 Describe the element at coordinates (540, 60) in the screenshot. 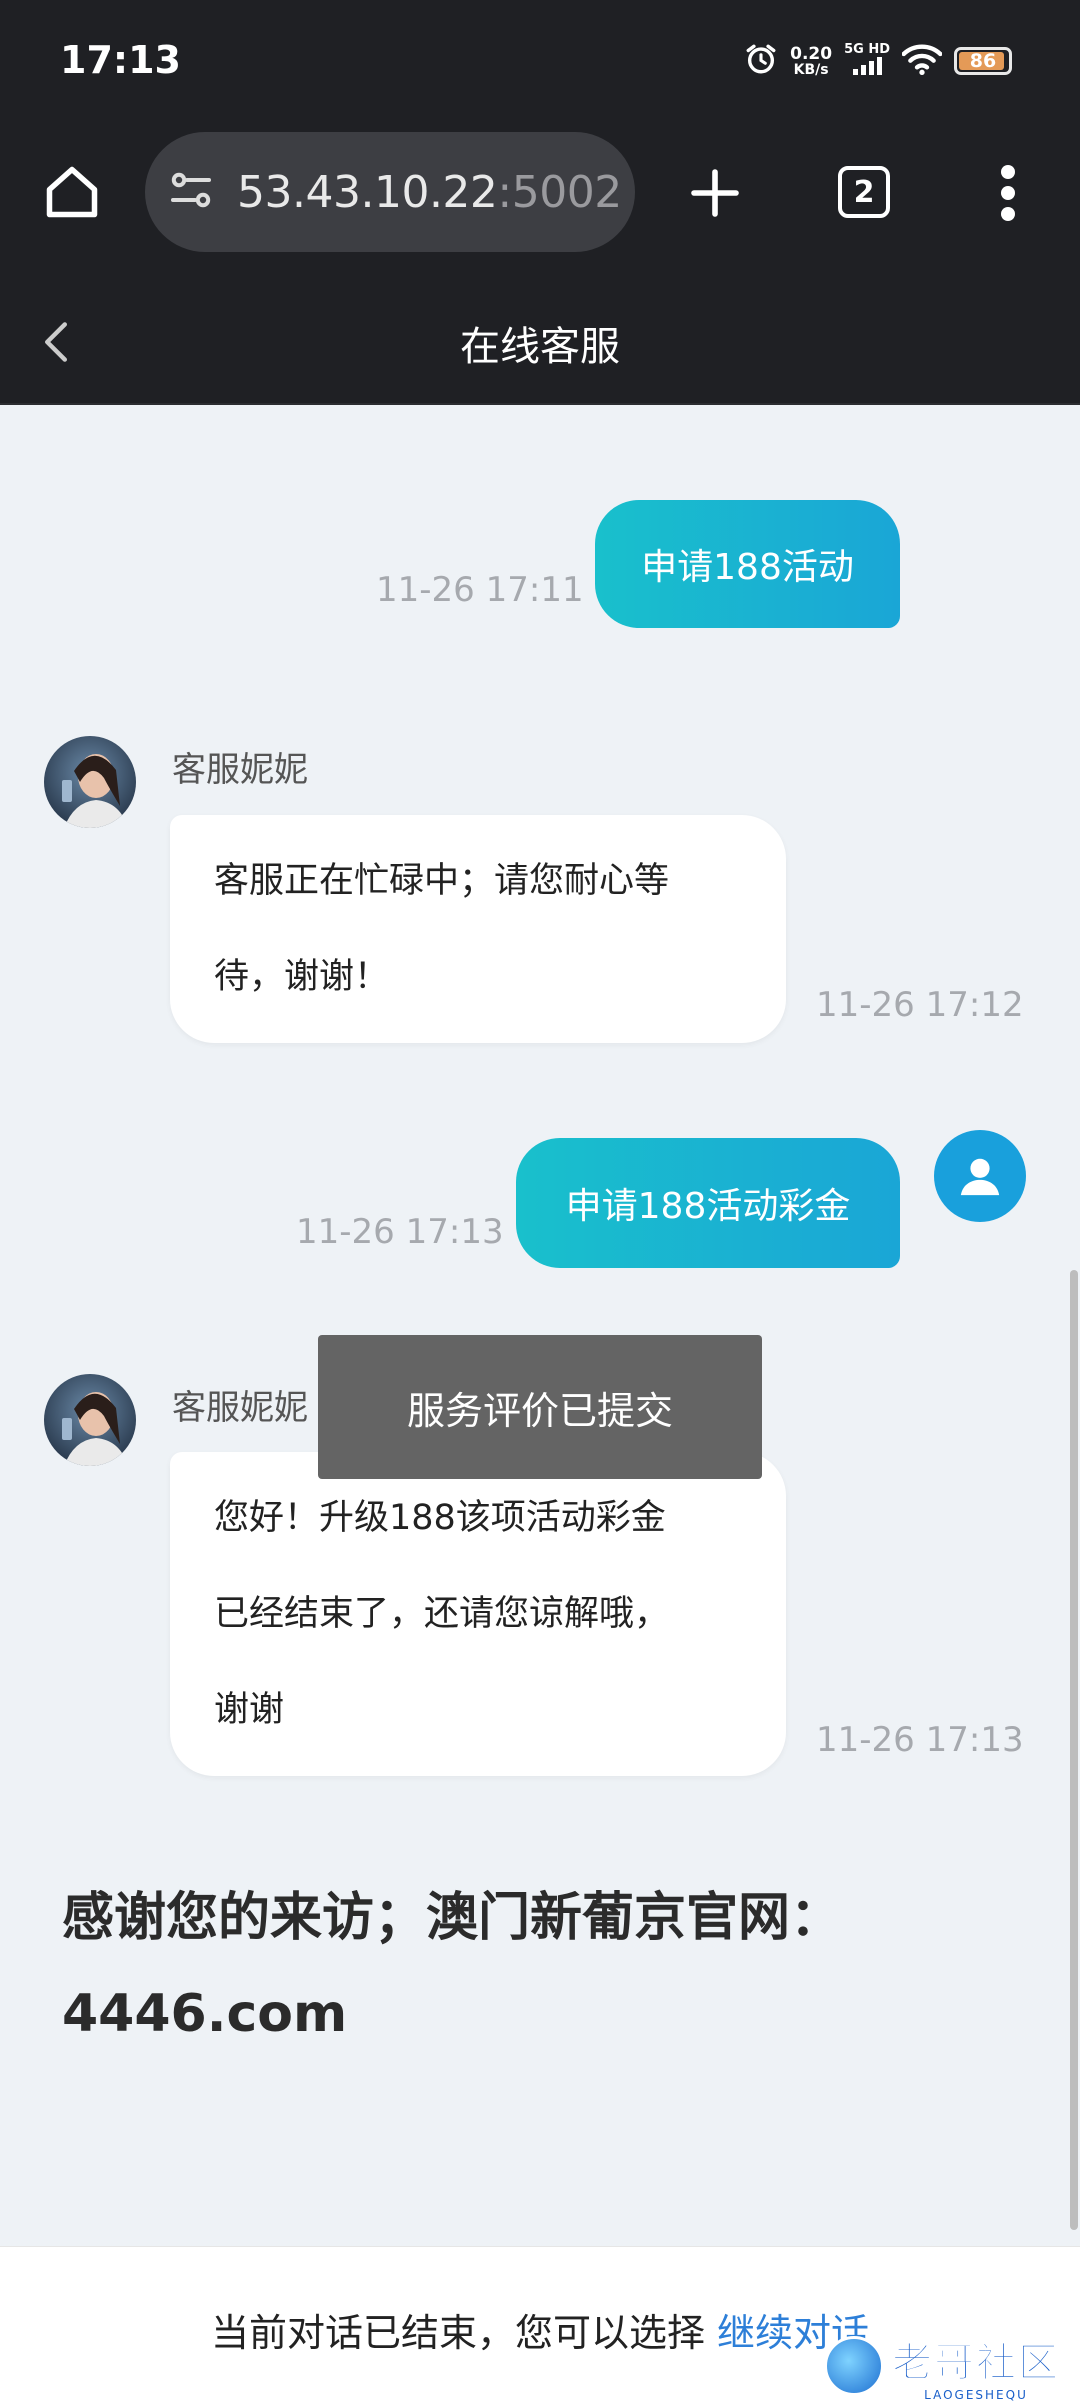

I see `status-bar: 17:13 0.20 KB/s 5G HD 86` at that location.